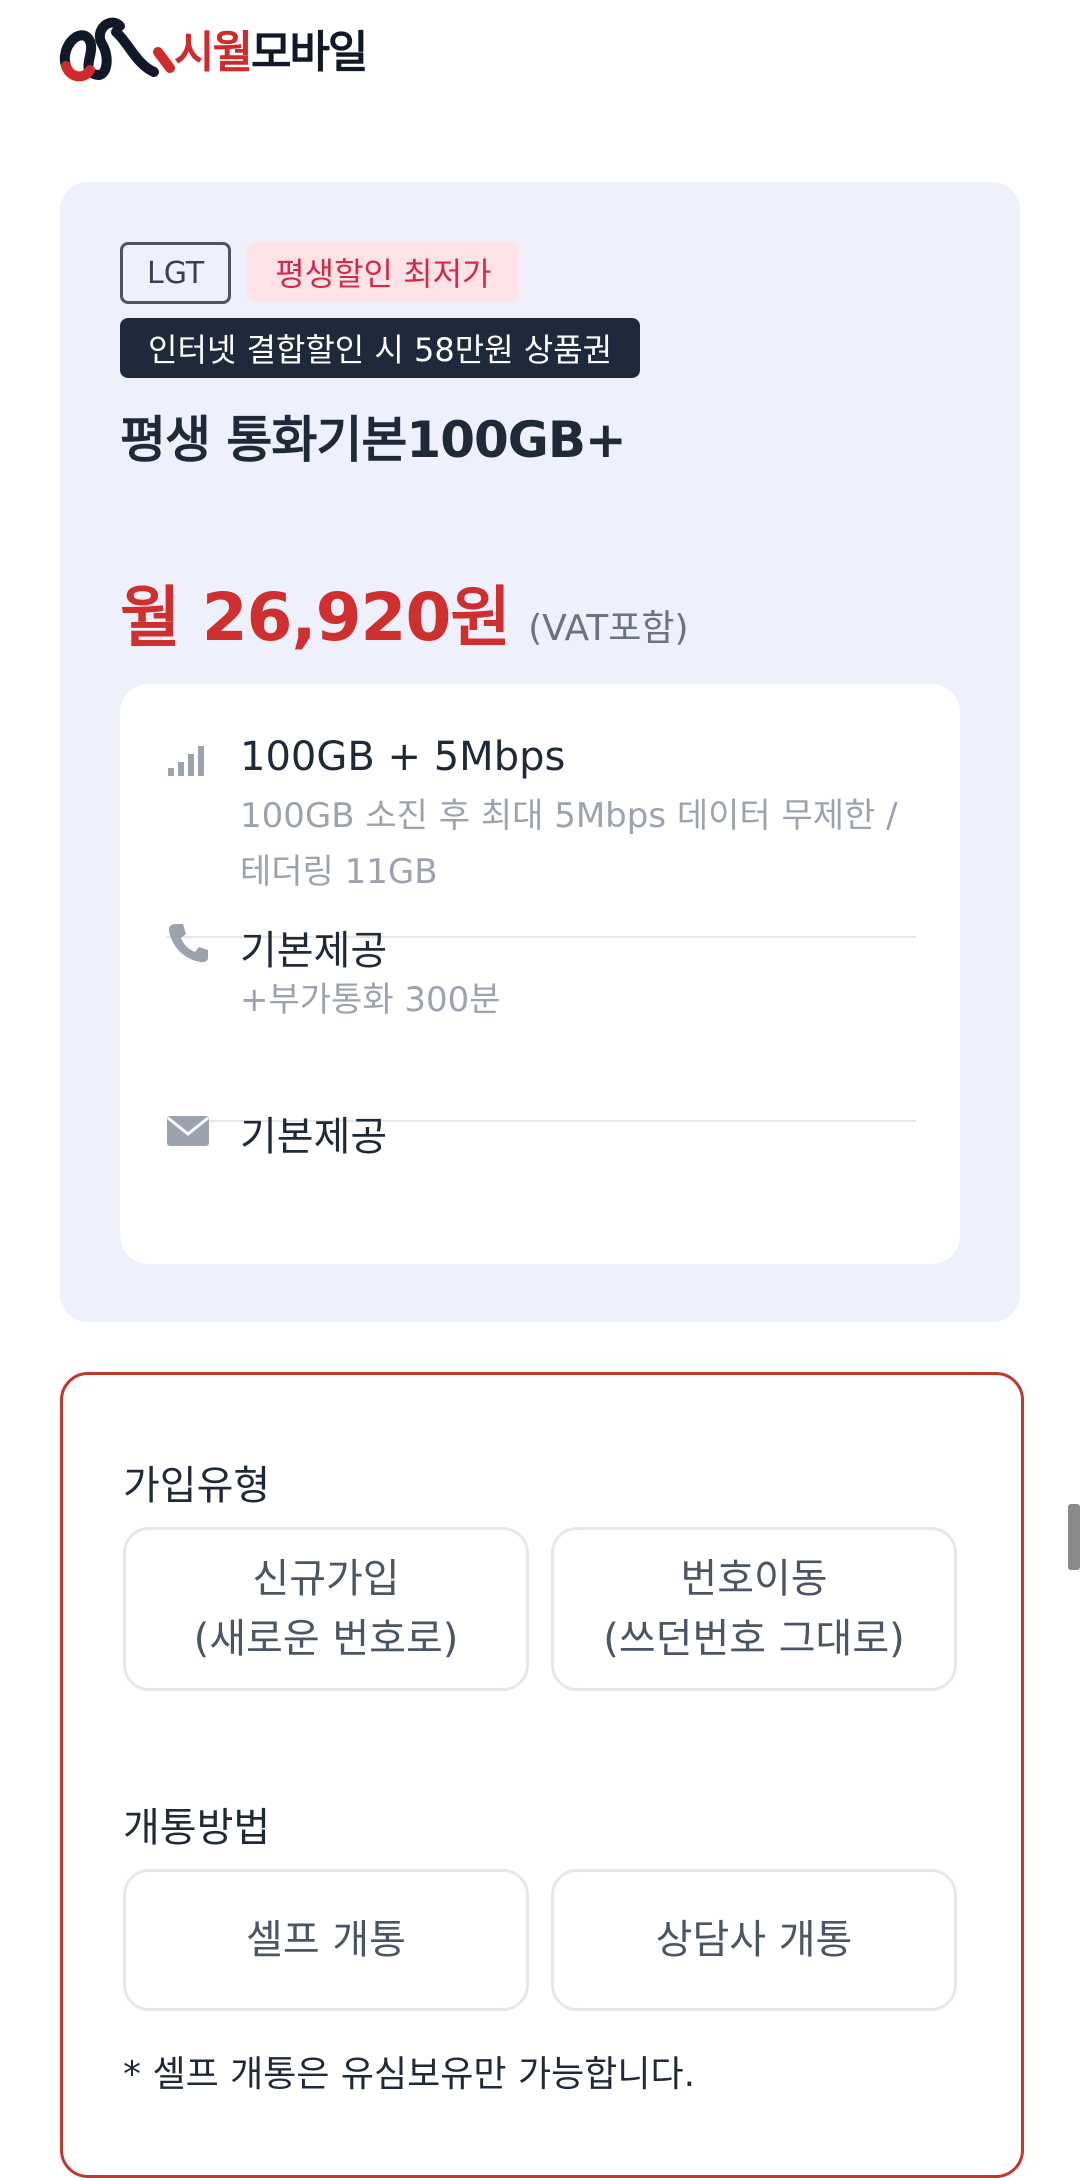 This screenshot has height=2178, width=1080. I want to click on feature-call: 기본제공 +부가통화 300분, so click(541, 969).